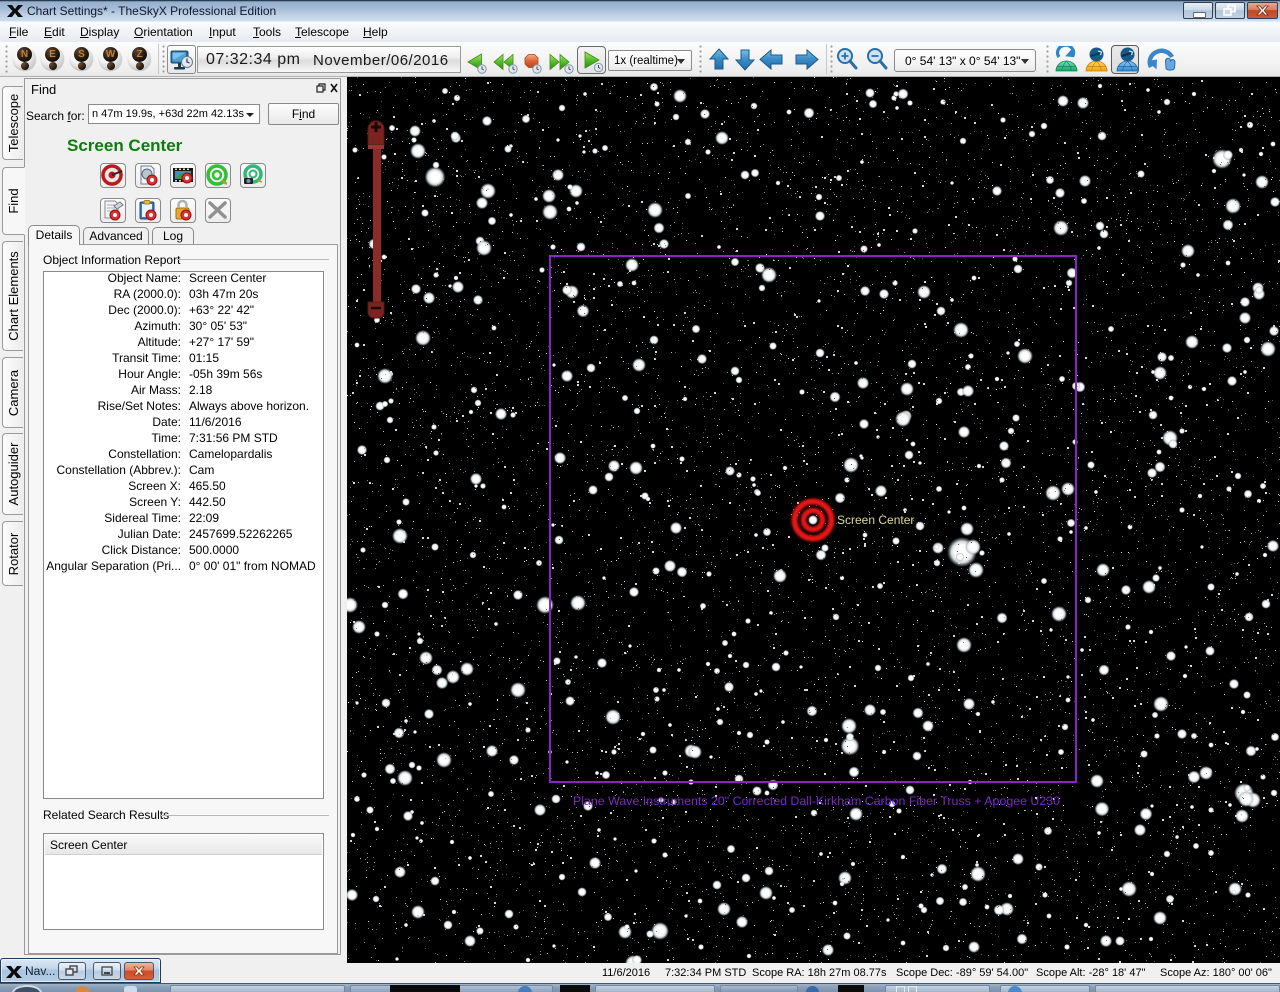  Describe the element at coordinates (875, 520) in the screenshot. I see `svg-text: Screen Center` at that location.